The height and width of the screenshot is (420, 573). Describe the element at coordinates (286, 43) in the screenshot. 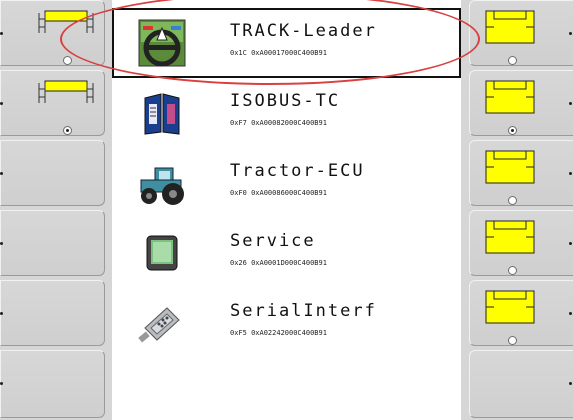

I see `device-item-track-leader: TRACK-Leader 0x1C 0xA00017000C400B91` at that location.